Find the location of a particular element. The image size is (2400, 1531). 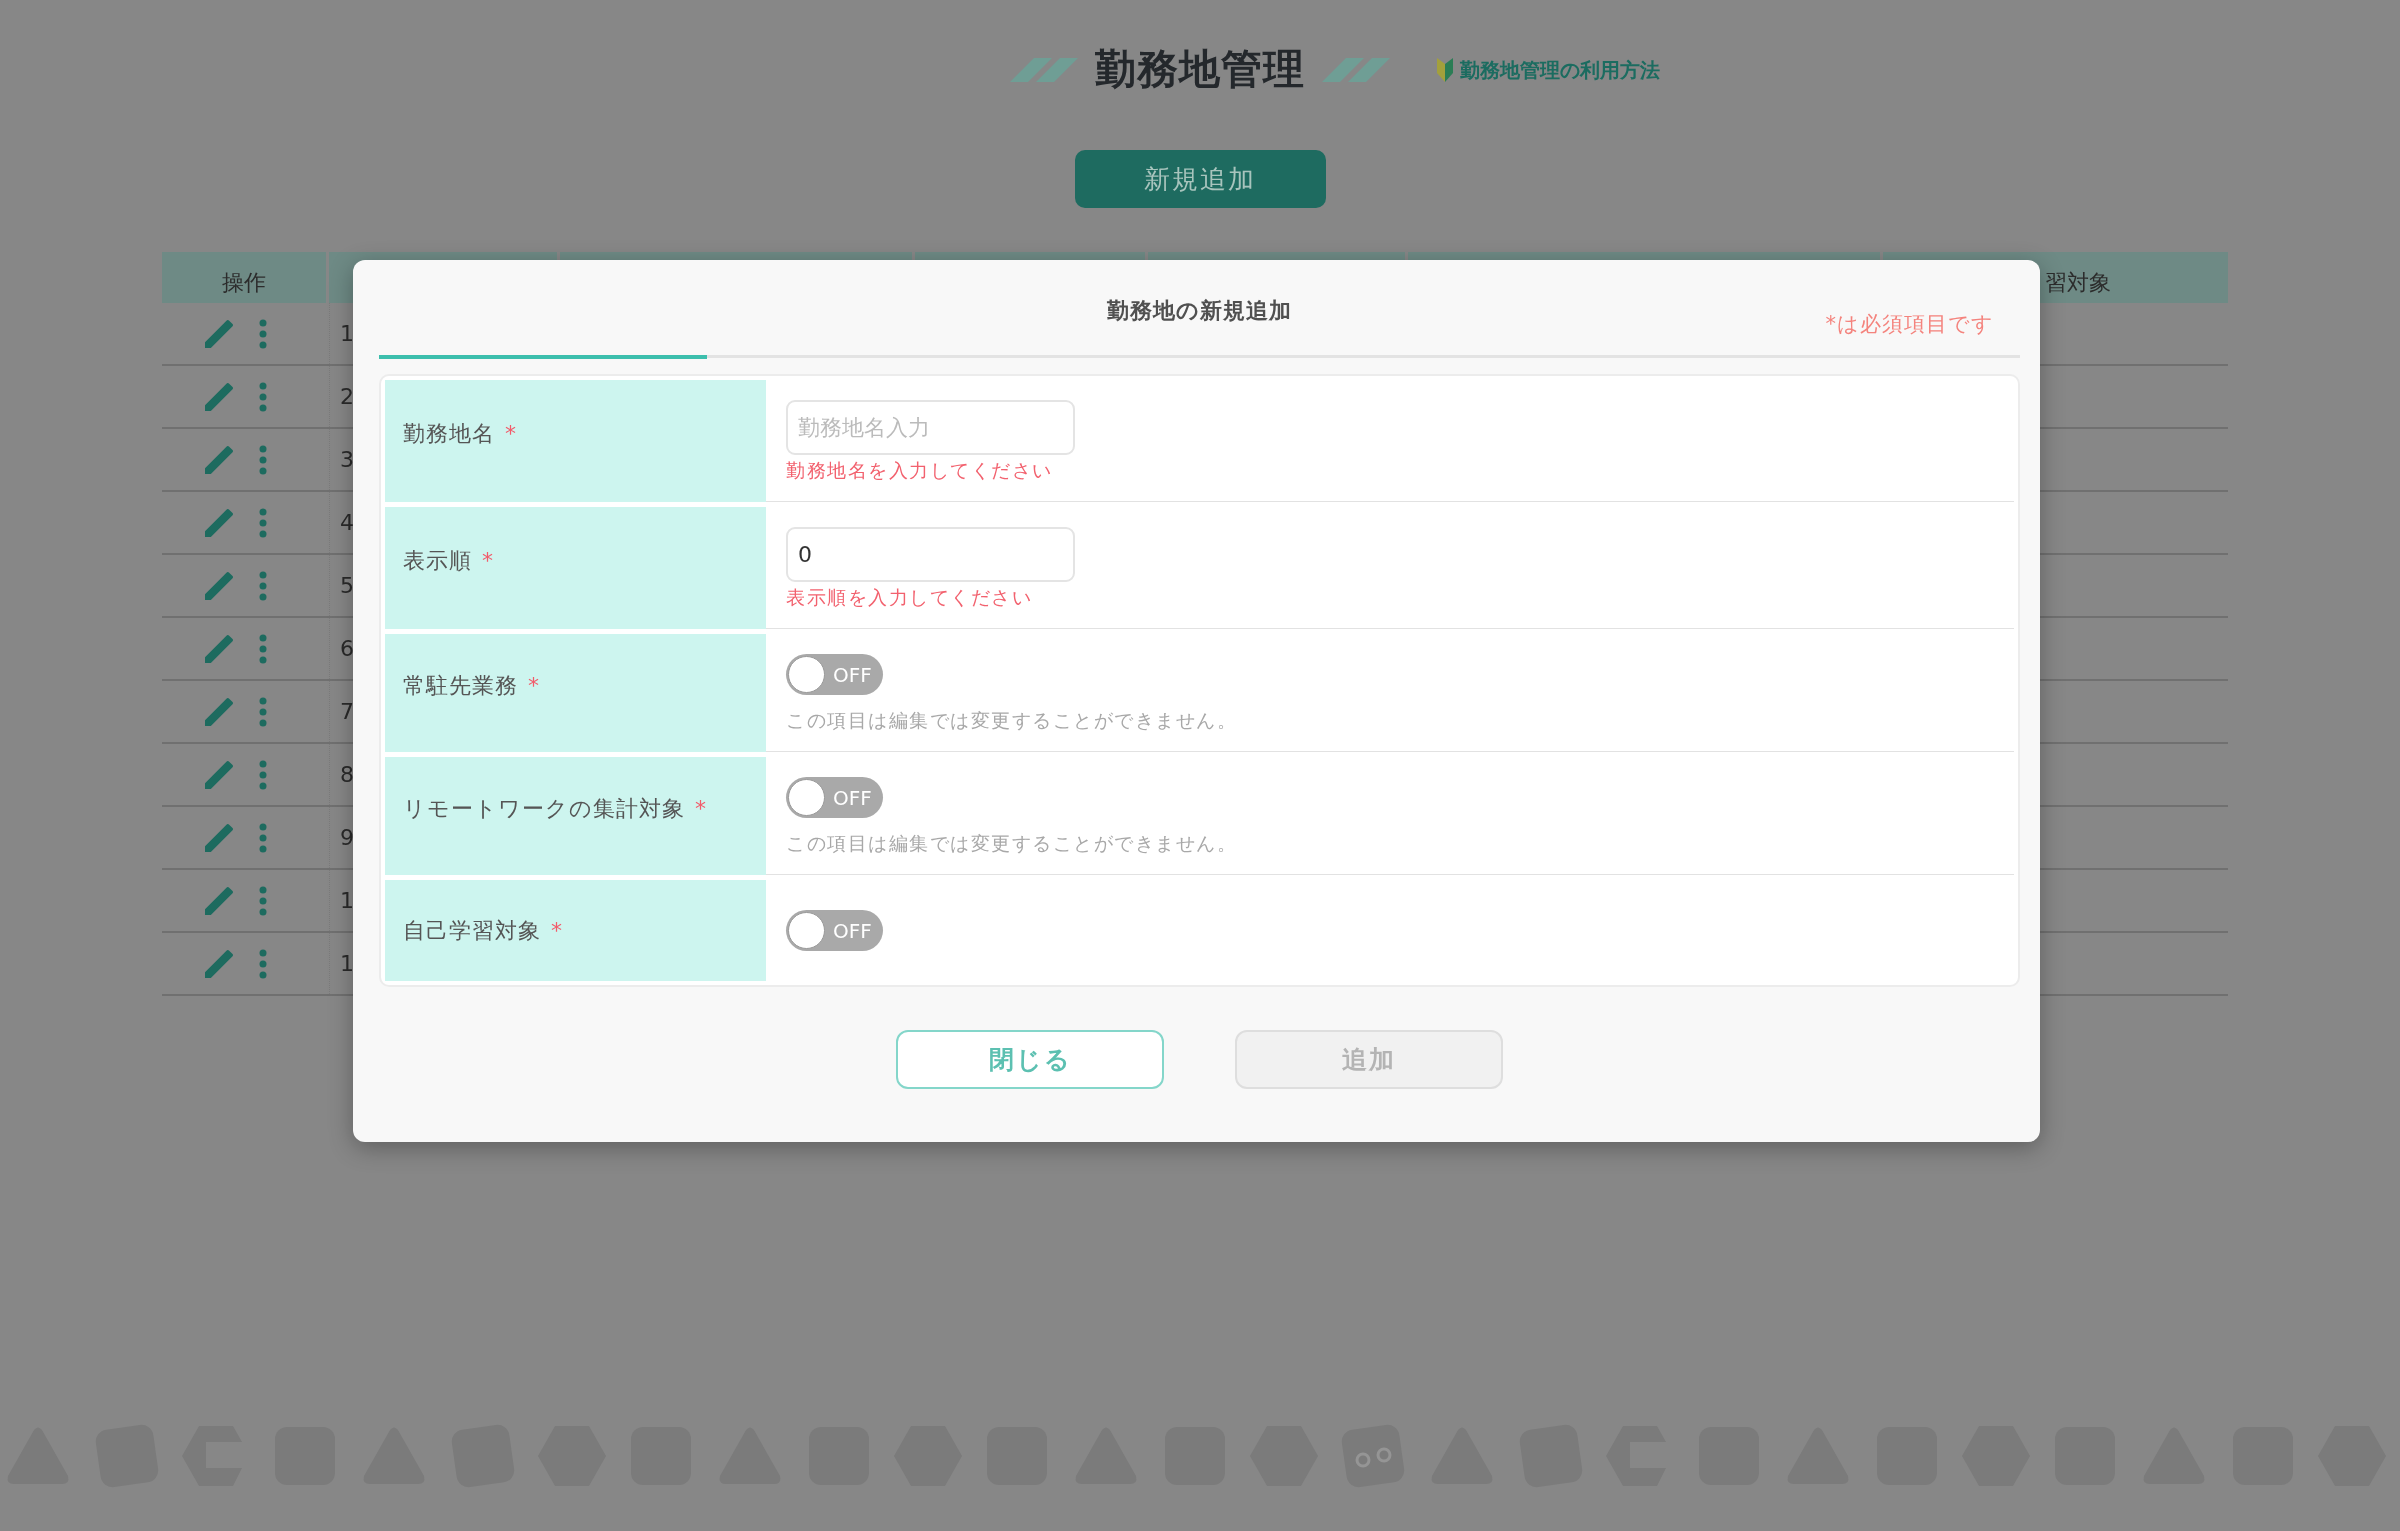

required-note: *は必須項目です is located at coordinates (1909, 324).